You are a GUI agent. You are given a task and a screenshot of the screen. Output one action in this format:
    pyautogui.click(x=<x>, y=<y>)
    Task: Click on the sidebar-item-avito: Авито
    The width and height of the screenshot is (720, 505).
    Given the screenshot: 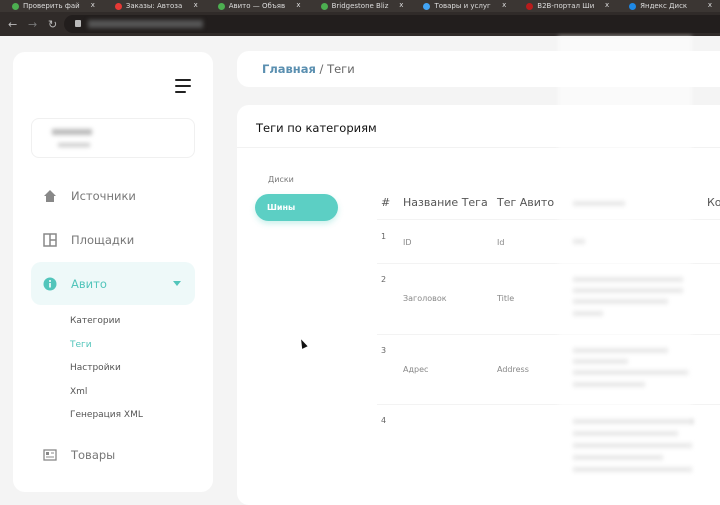 What is the action you would take?
    pyautogui.click(x=113, y=283)
    